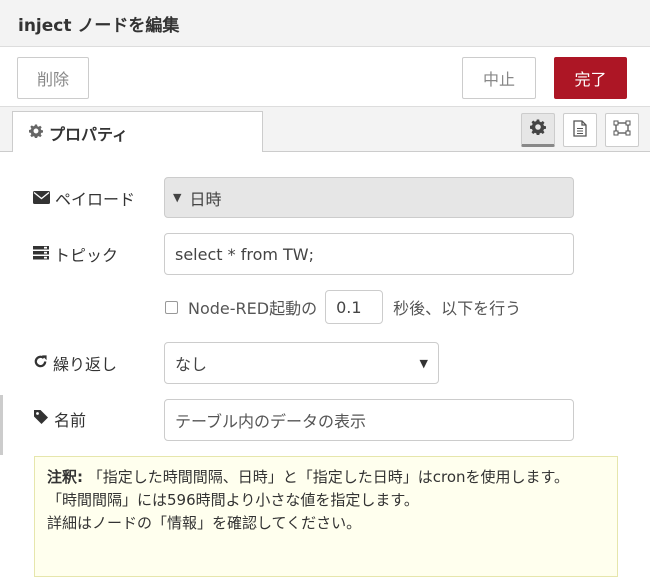 This screenshot has width=650, height=586. Describe the element at coordinates (369, 420) in the screenshot. I see `name-input: テーブル内のデータの表示` at that location.